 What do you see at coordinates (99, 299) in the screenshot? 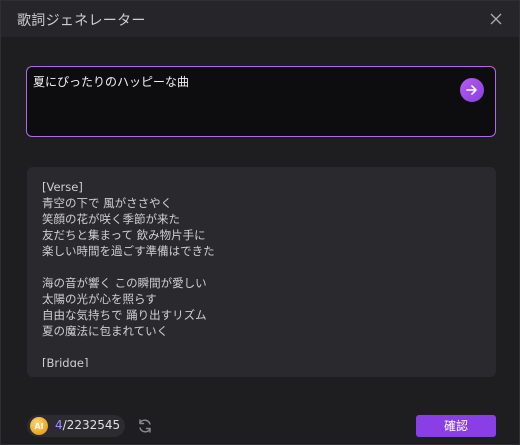
I see `lyric-line: 太陽の光が心を照らす` at bounding box center [99, 299].